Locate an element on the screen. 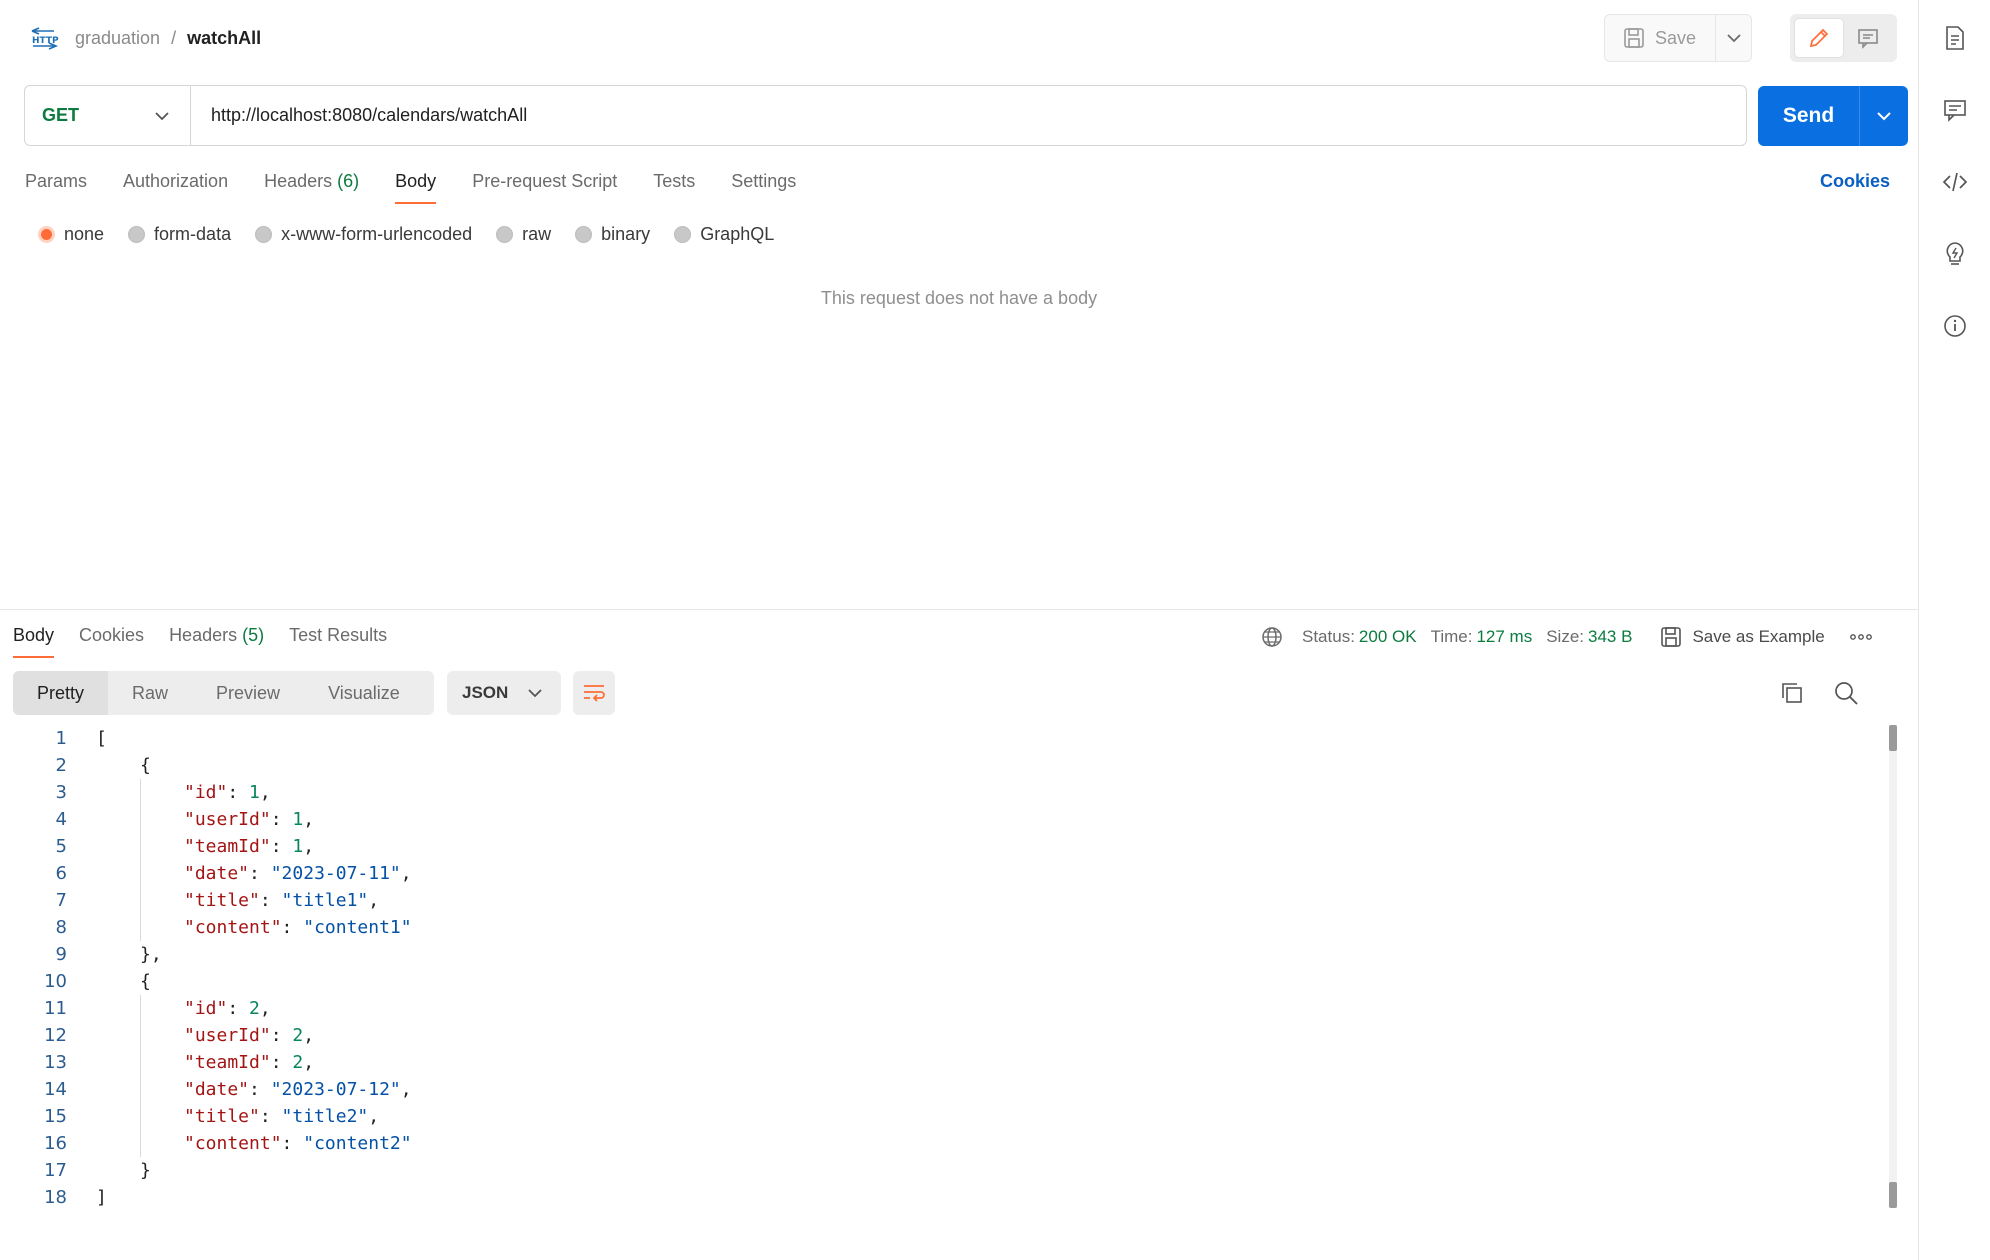 This screenshot has height=1260, width=1990. response-tab-test-results: Test Results is located at coordinates (338, 642).